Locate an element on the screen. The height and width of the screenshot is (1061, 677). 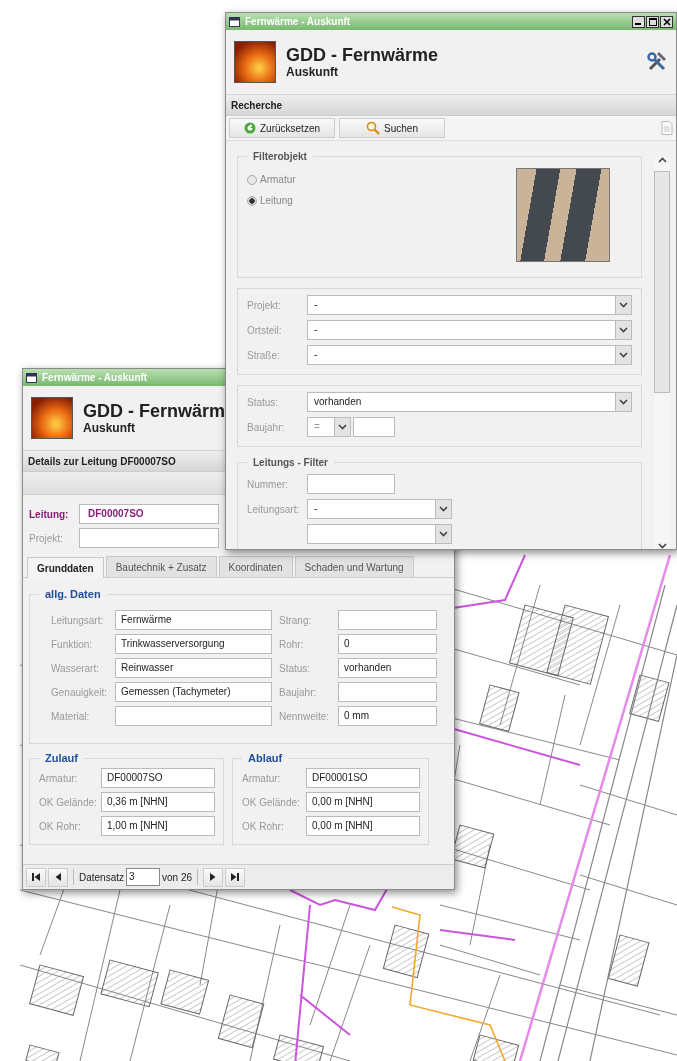
field-label: Material: is located at coordinates (71, 716).